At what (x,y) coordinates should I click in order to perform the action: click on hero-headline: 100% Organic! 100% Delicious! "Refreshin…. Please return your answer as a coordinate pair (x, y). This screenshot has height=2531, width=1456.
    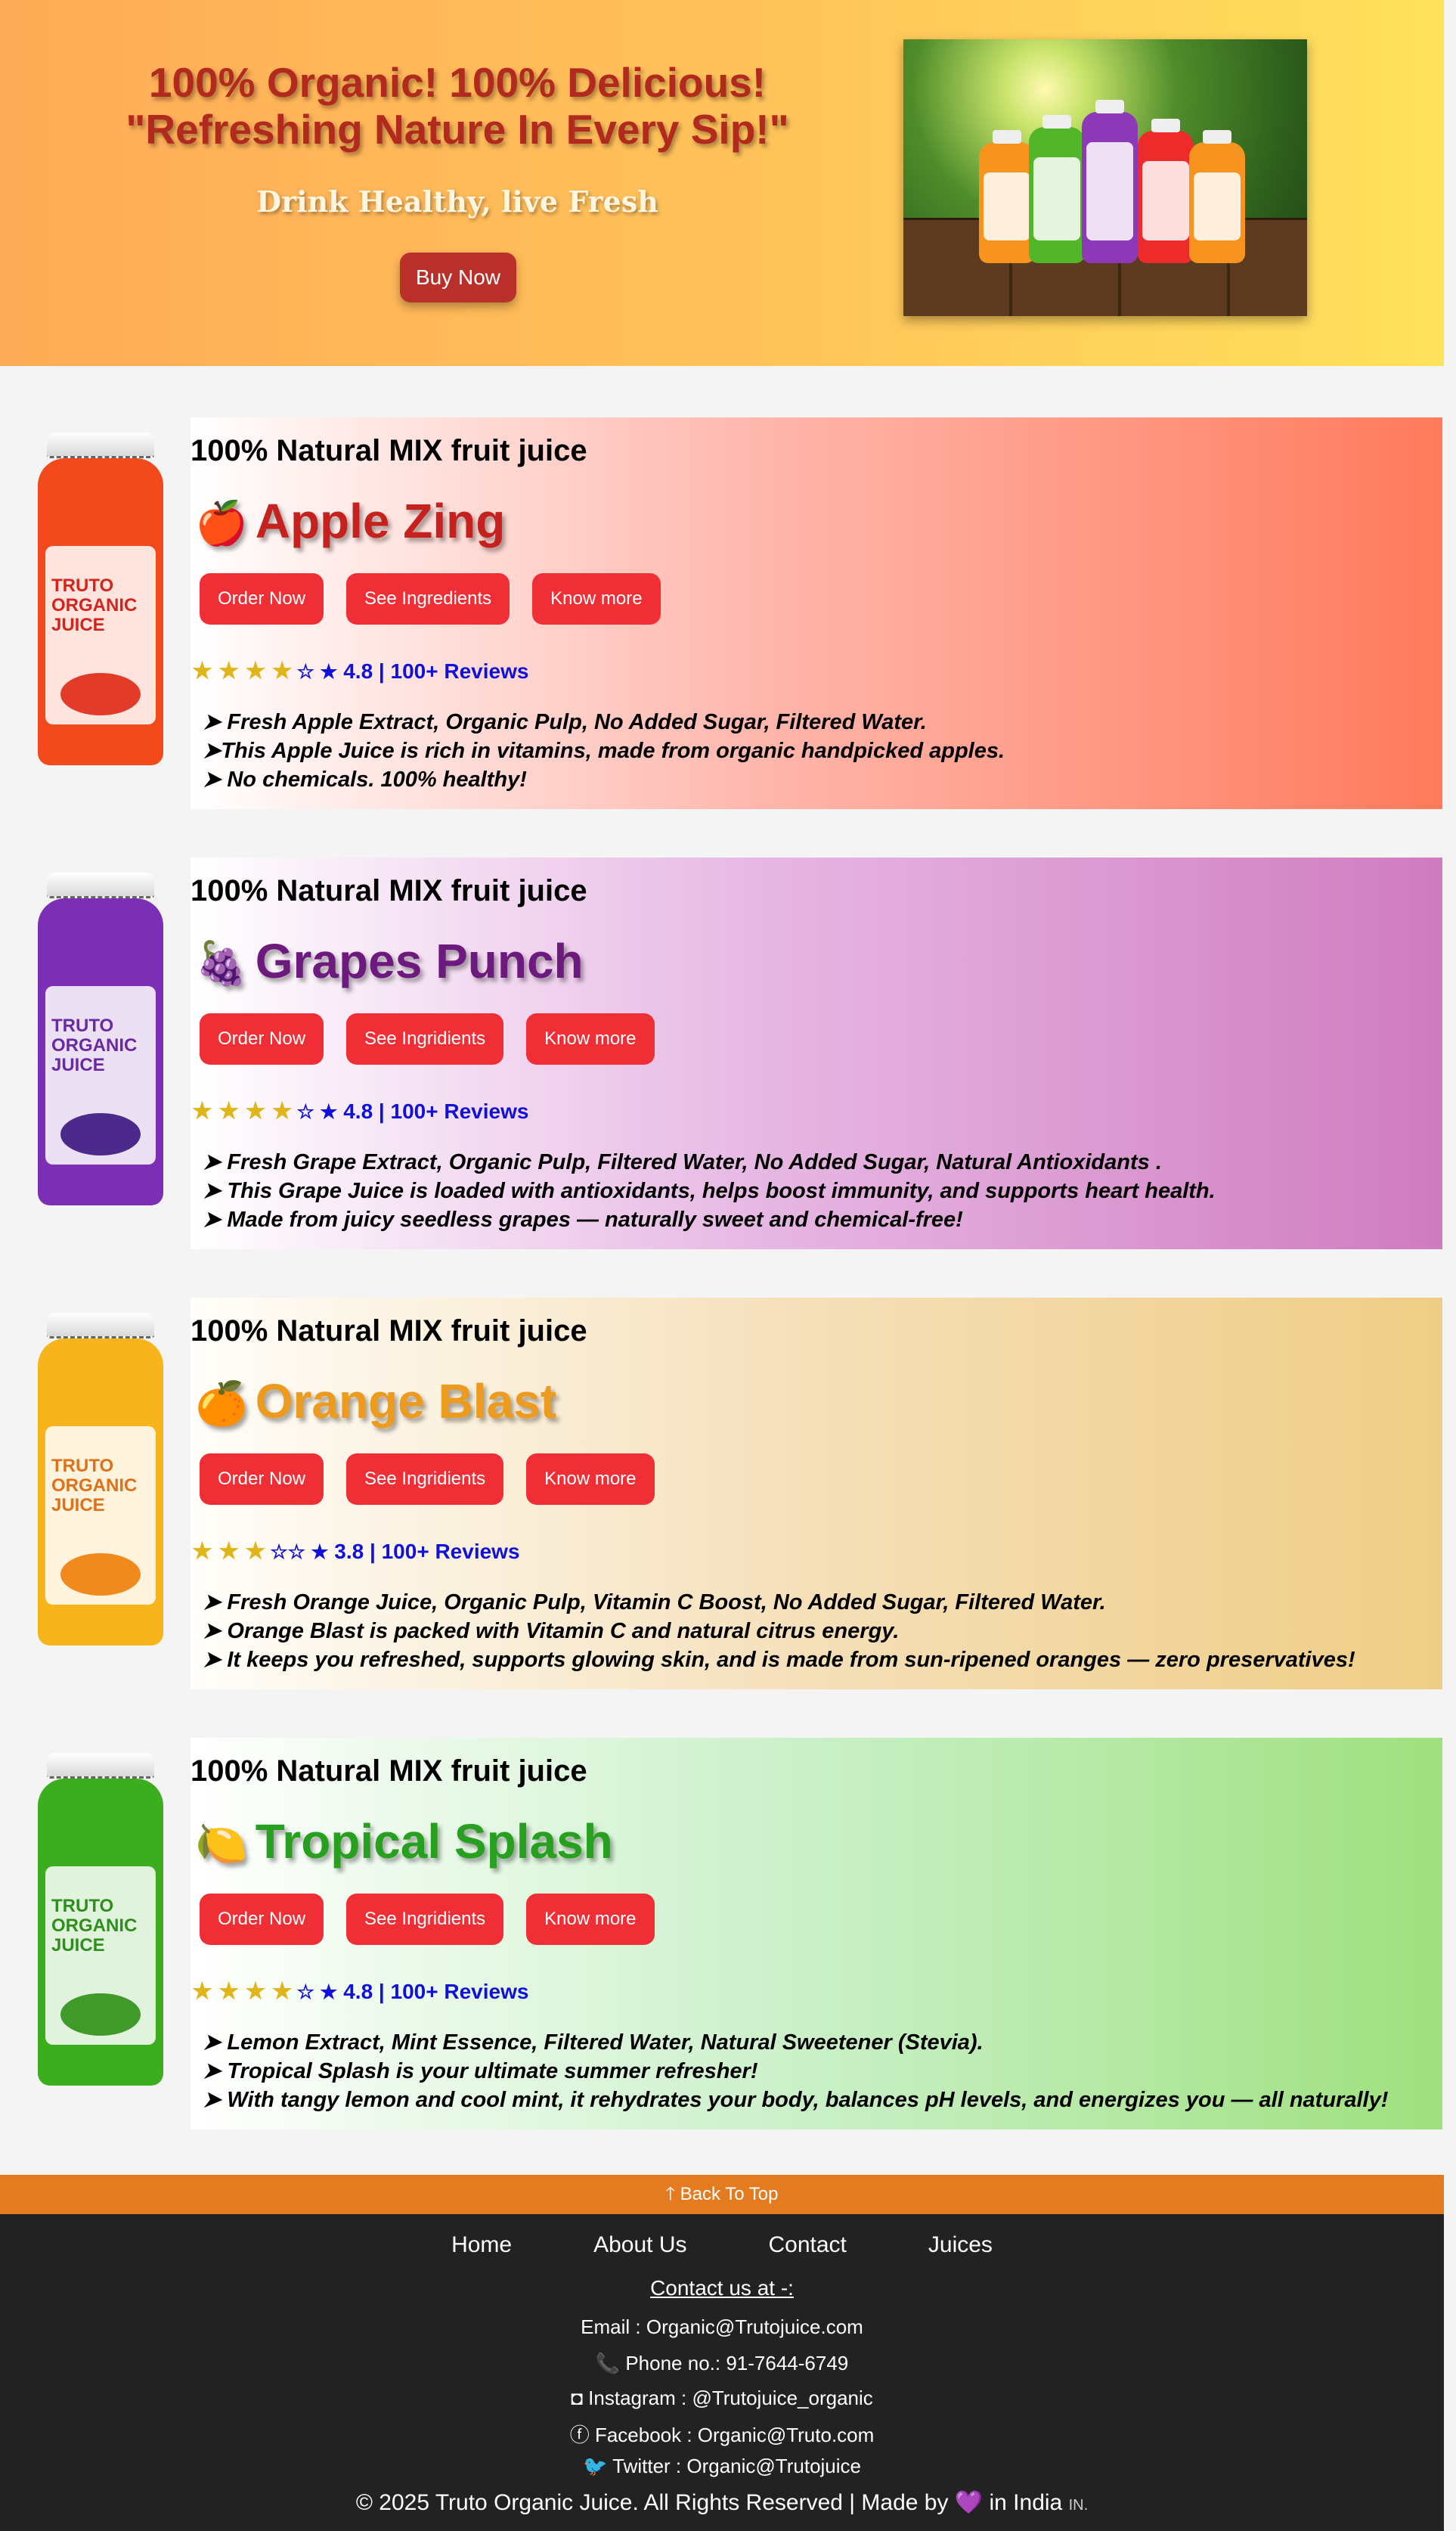
    Looking at the image, I should click on (457, 106).